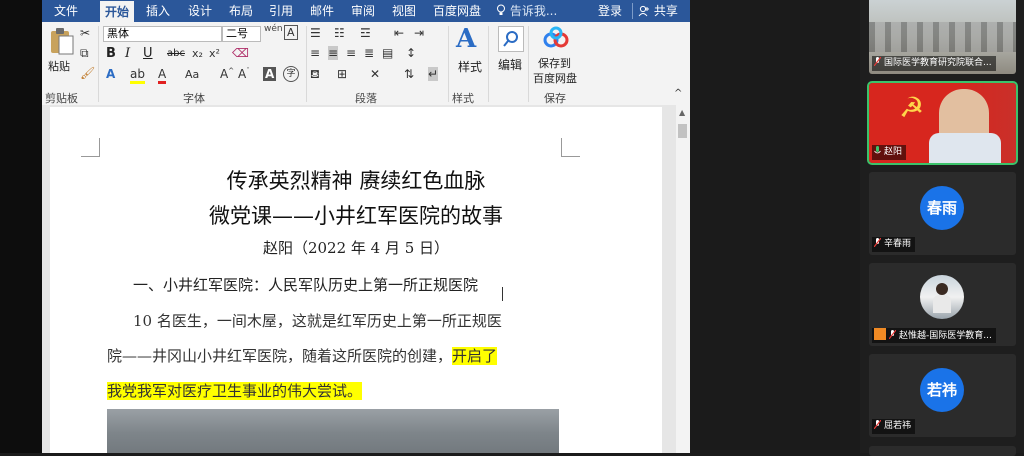  What do you see at coordinates (404, 11) in the screenshot?
I see `tab-view: 视图` at bounding box center [404, 11].